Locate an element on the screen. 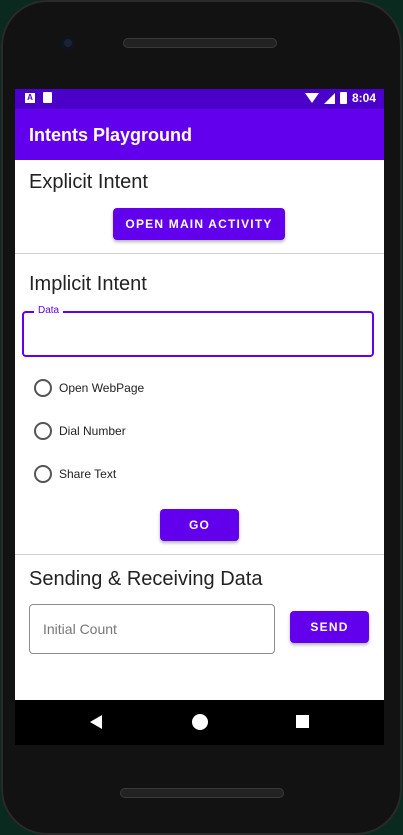  send-button: SEND is located at coordinates (329, 627).